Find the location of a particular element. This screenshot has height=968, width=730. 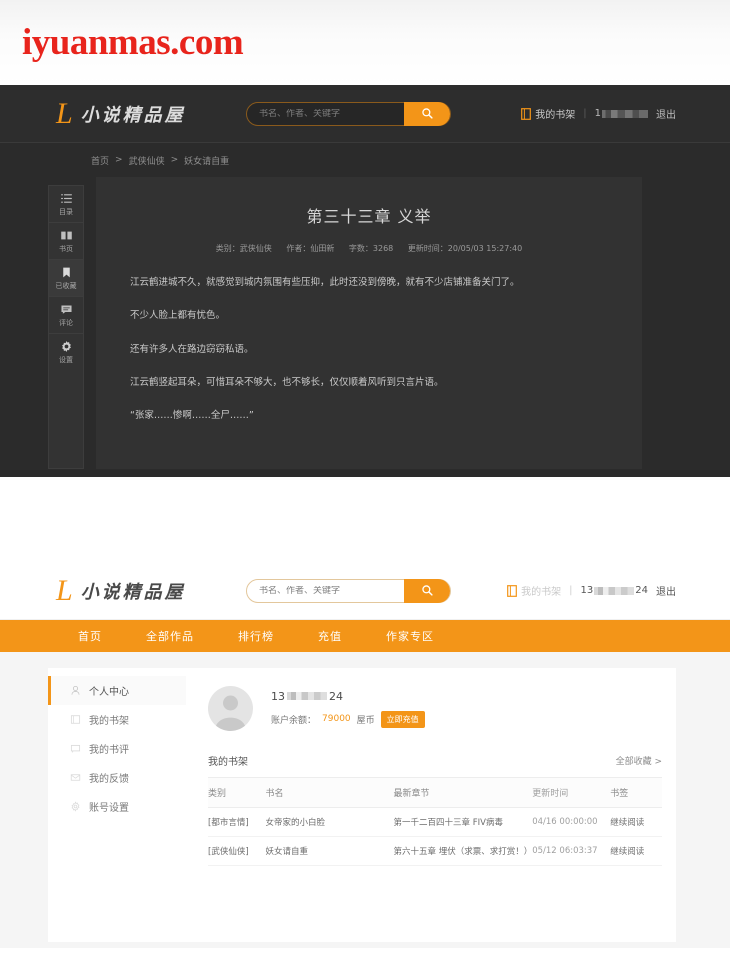

chapter-paragraph: “张家……惨啊……全尸……” is located at coordinates (192, 415).